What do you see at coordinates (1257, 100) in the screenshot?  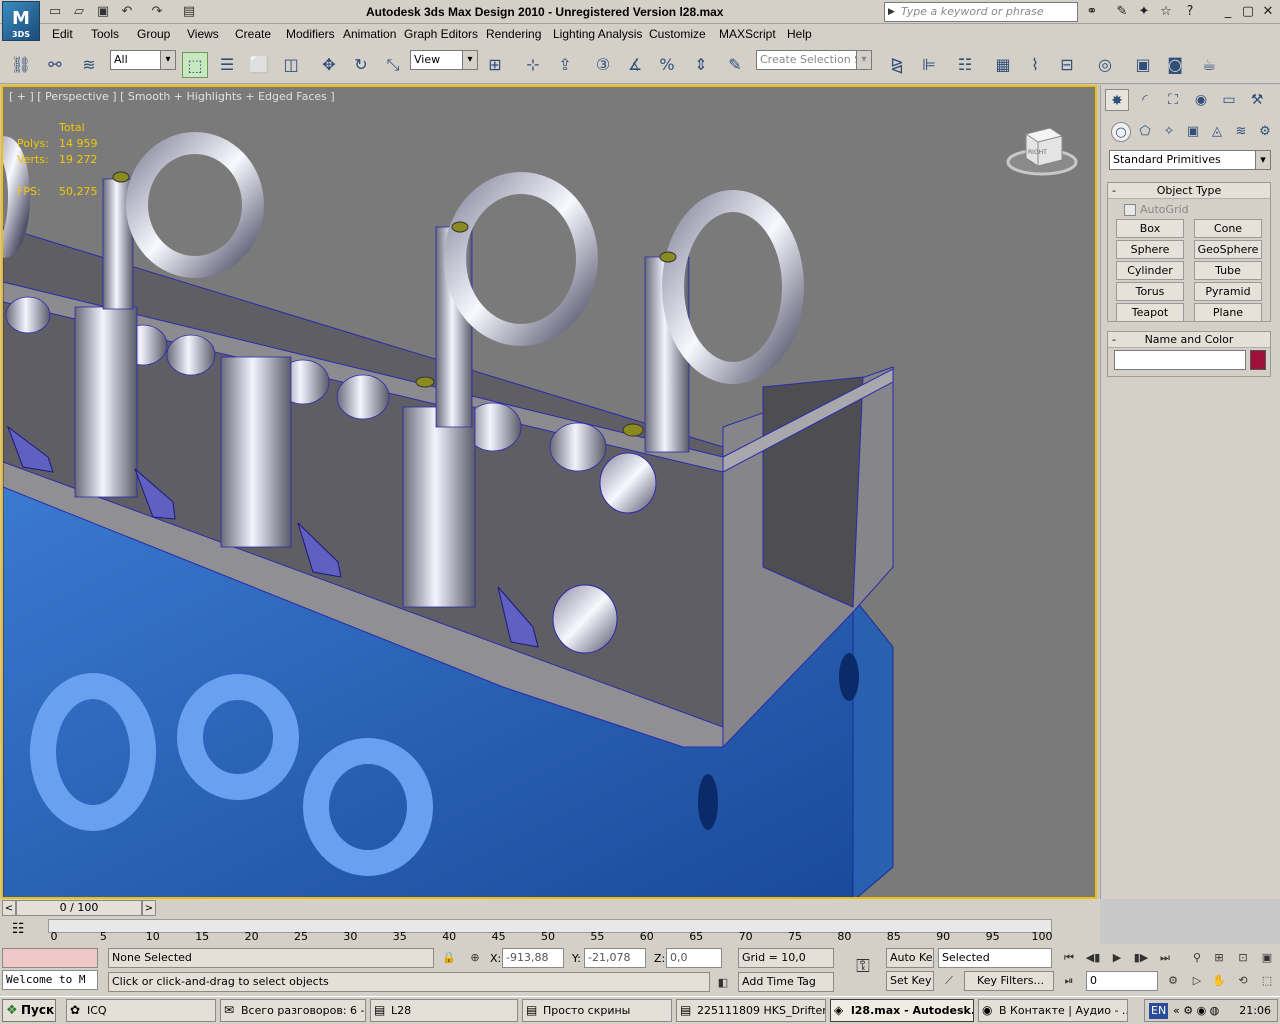 I see `utilities-tab-icon: ⚒` at bounding box center [1257, 100].